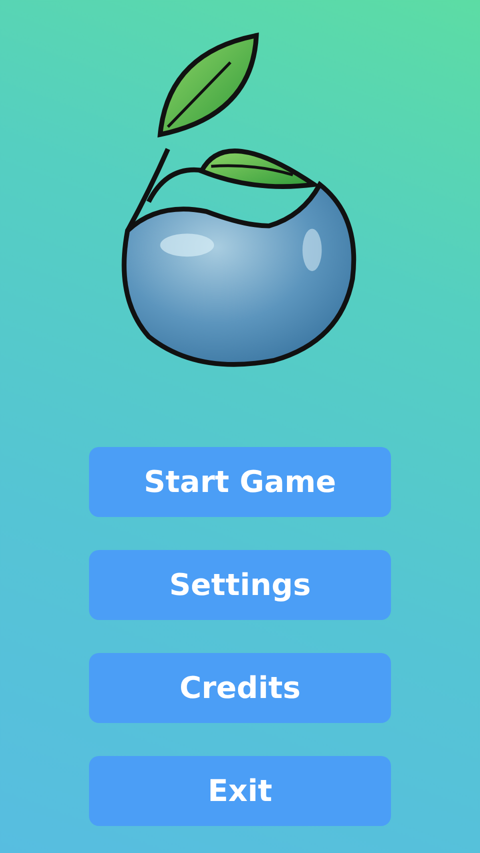 The width and height of the screenshot is (480, 853). What do you see at coordinates (240, 585) in the screenshot?
I see `menu-button: Settings` at bounding box center [240, 585].